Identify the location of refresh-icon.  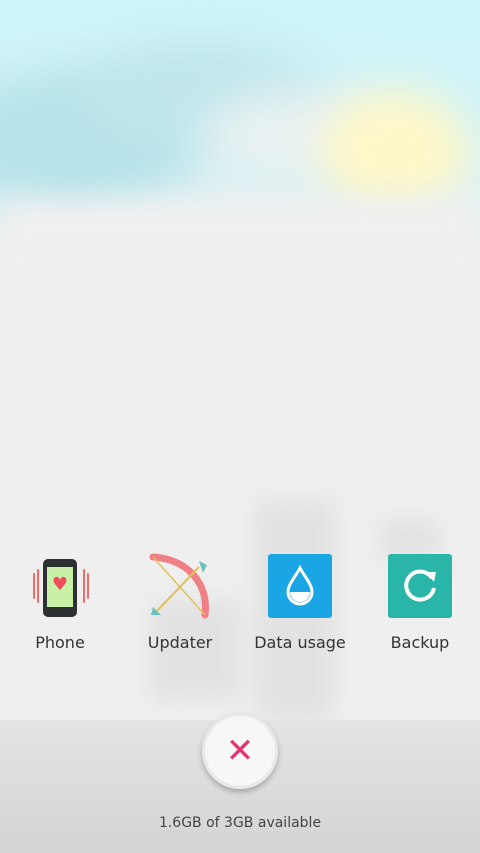
(420, 586).